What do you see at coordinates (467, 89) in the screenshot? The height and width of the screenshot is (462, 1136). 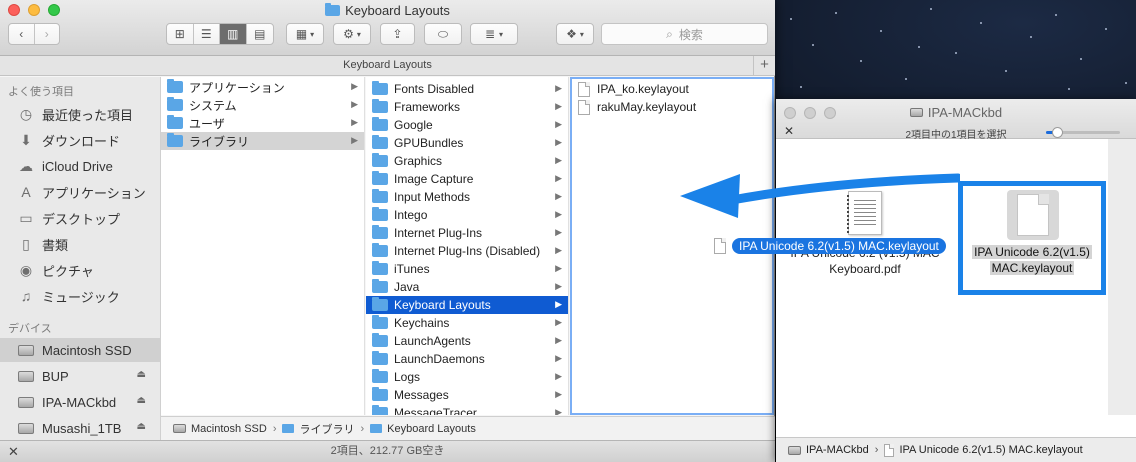 I see `list-item: Fonts Disabled ▶` at bounding box center [467, 89].